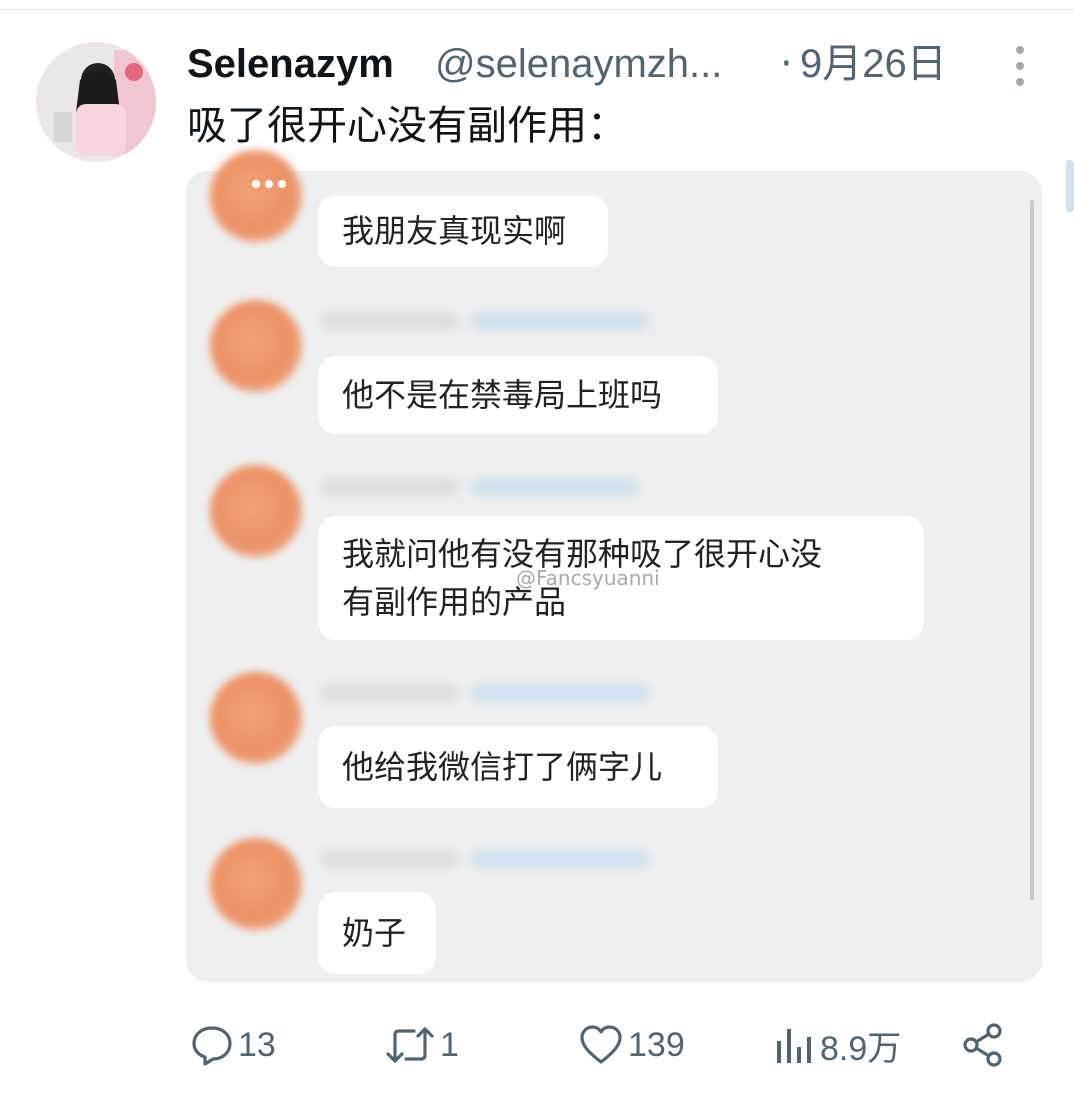 The height and width of the screenshot is (1102, 1074). I want to click on repost-count: 1, so click(449, 1044).